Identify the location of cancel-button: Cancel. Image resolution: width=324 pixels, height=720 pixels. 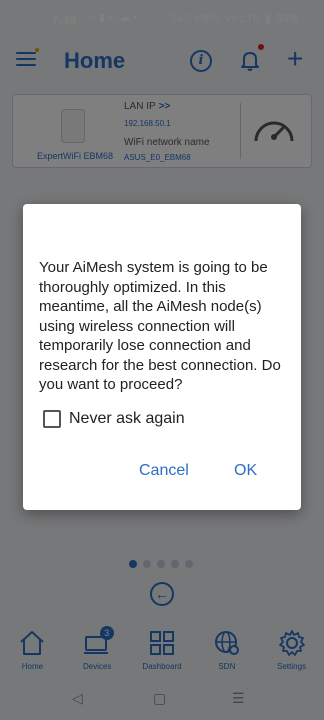
(164, 471).